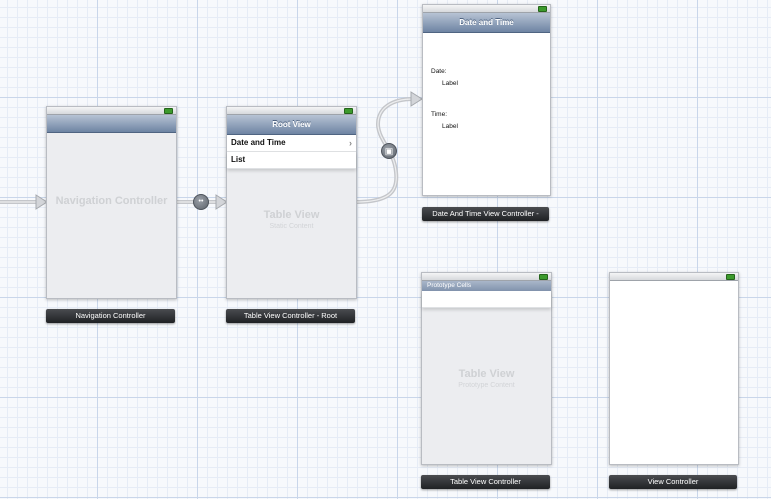  I want to click on chevron-right-icon: ›, so click(350, 143).